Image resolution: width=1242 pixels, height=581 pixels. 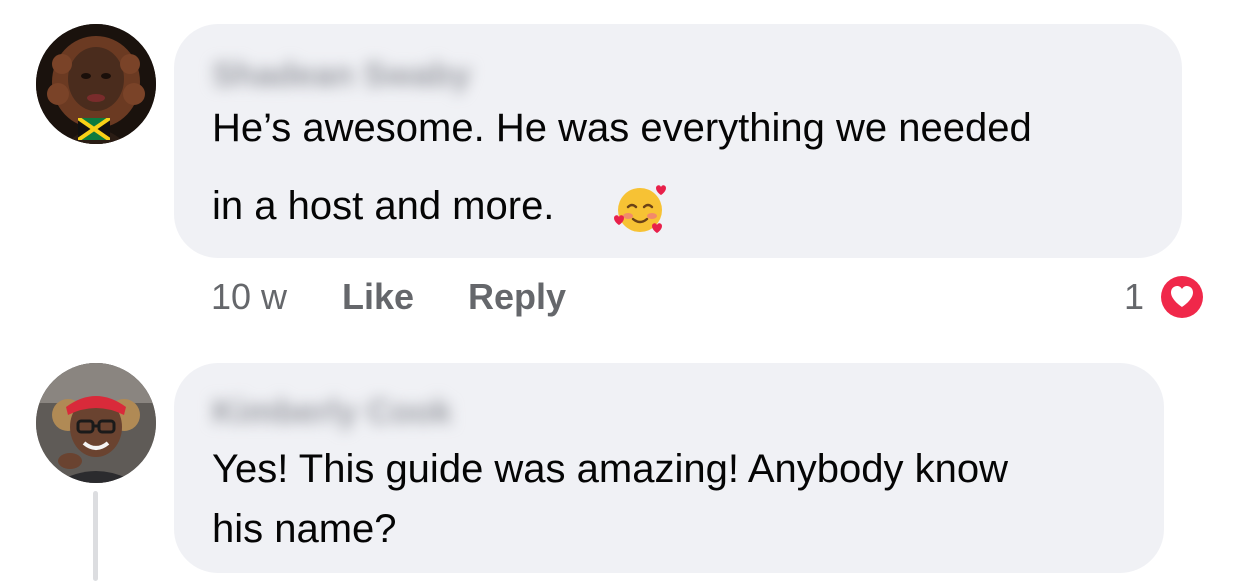 I want to click on reply-button: Reply, so click(x=517, y=297).